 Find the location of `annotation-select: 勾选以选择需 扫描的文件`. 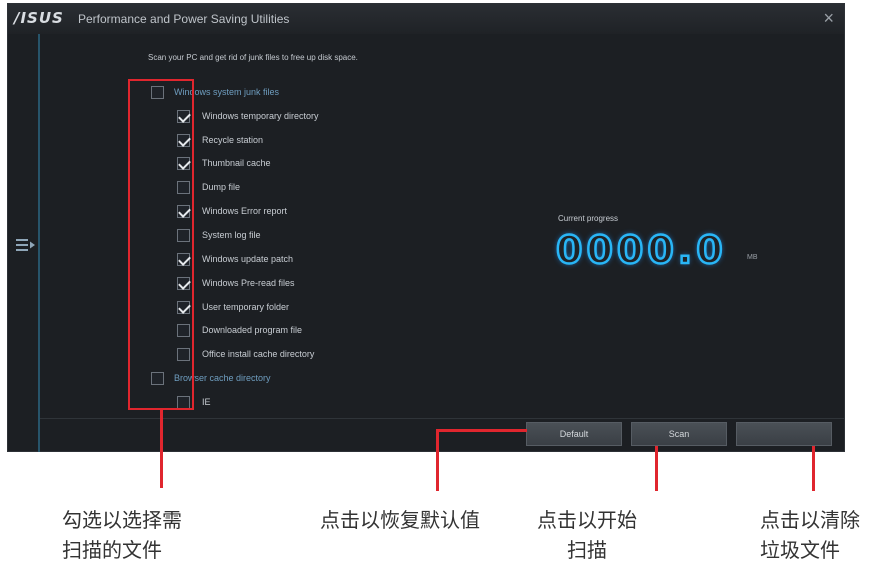

annotation-select: 勾选以选择需 扫描的文件 is located at coordinates (122, 536).